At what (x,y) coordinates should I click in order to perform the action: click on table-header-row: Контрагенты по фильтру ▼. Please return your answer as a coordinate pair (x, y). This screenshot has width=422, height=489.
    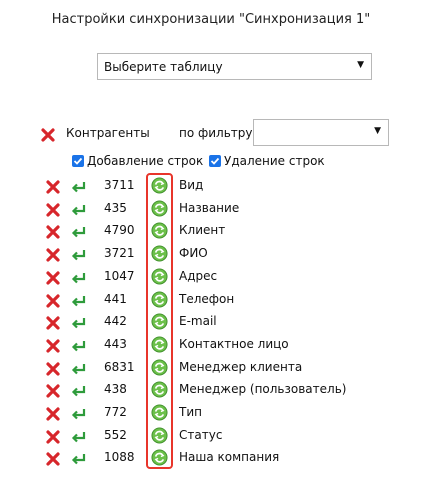
    Looking at the image, I should click on (211, 133).